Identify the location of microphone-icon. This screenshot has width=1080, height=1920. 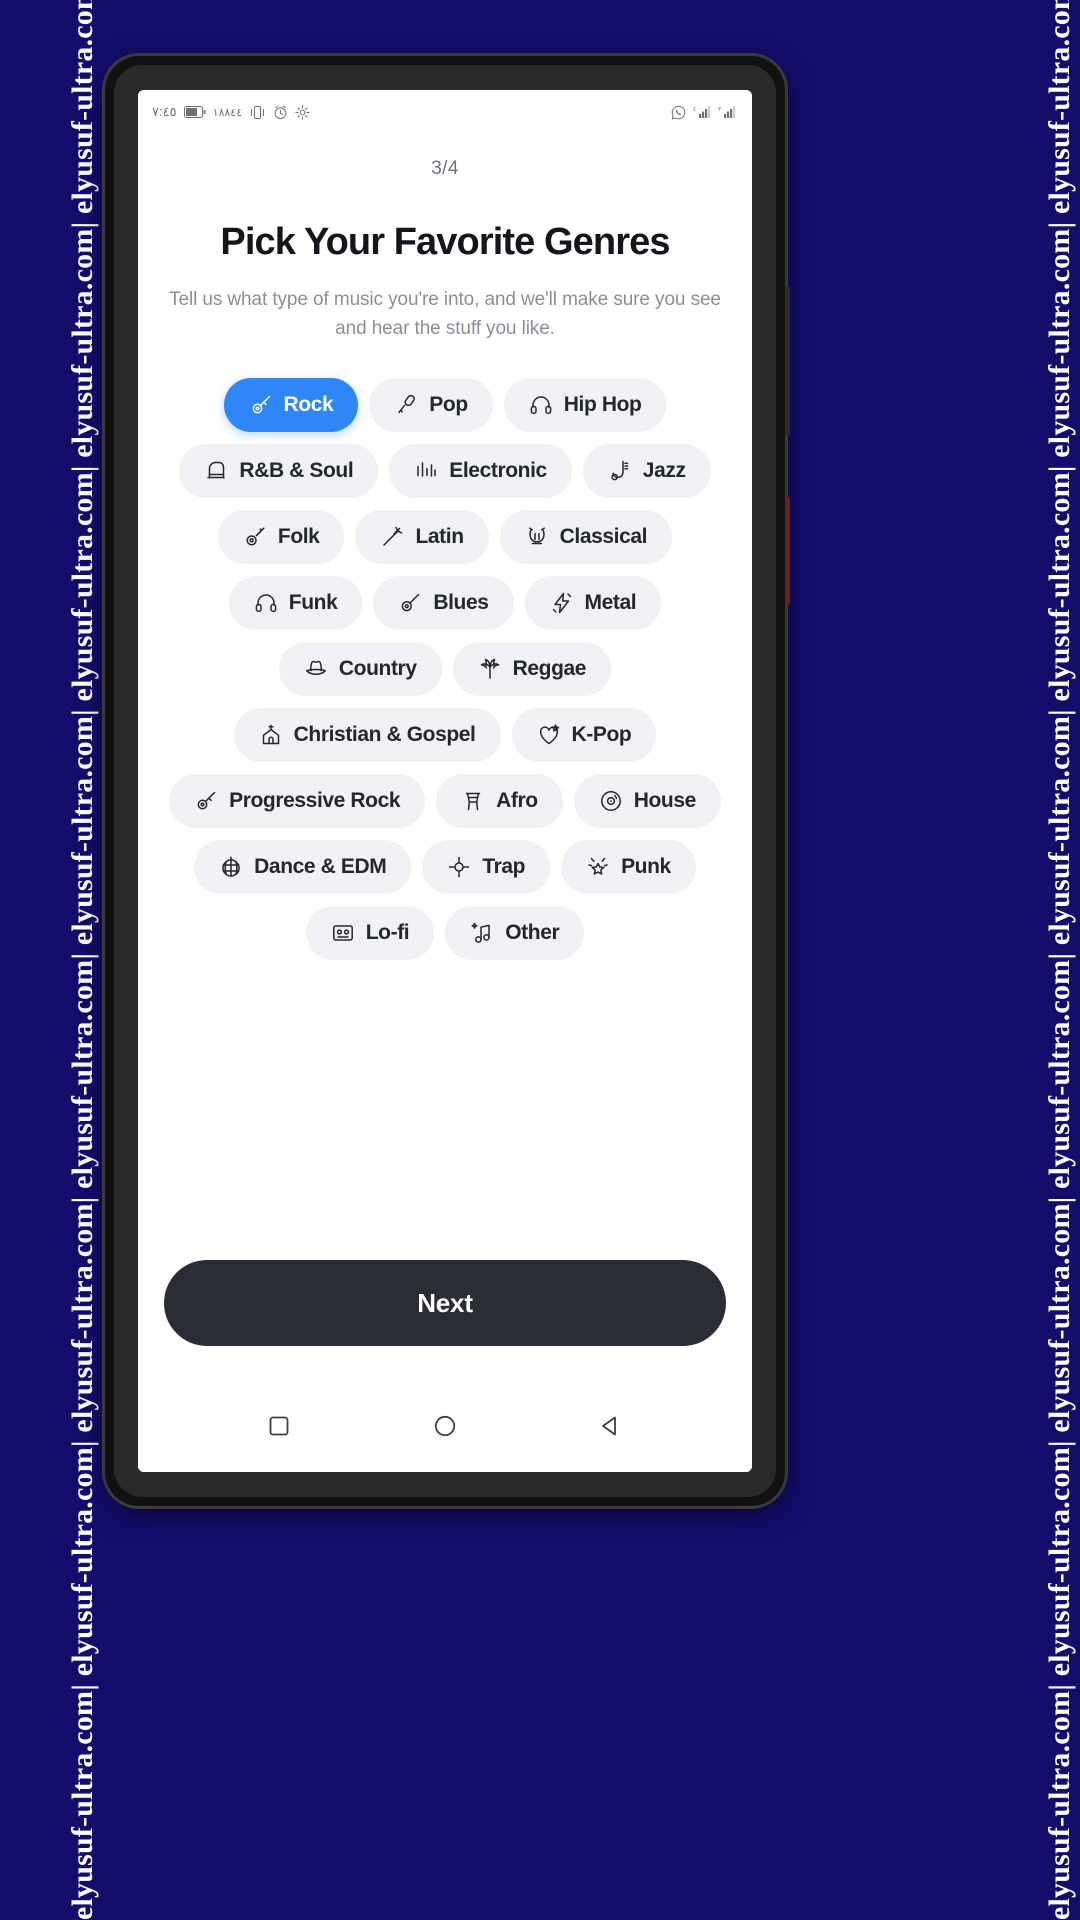
(406, 405).